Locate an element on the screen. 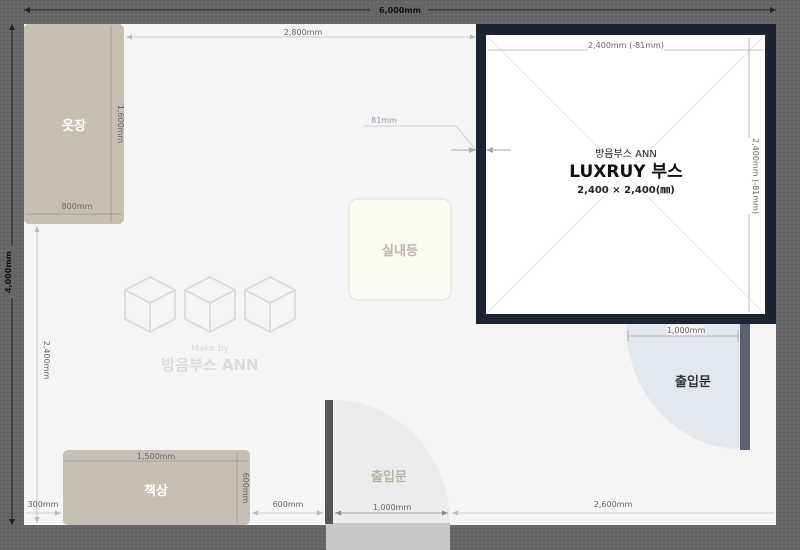  left-lower-label: 2,400mm is located at coordinates (46, 360).